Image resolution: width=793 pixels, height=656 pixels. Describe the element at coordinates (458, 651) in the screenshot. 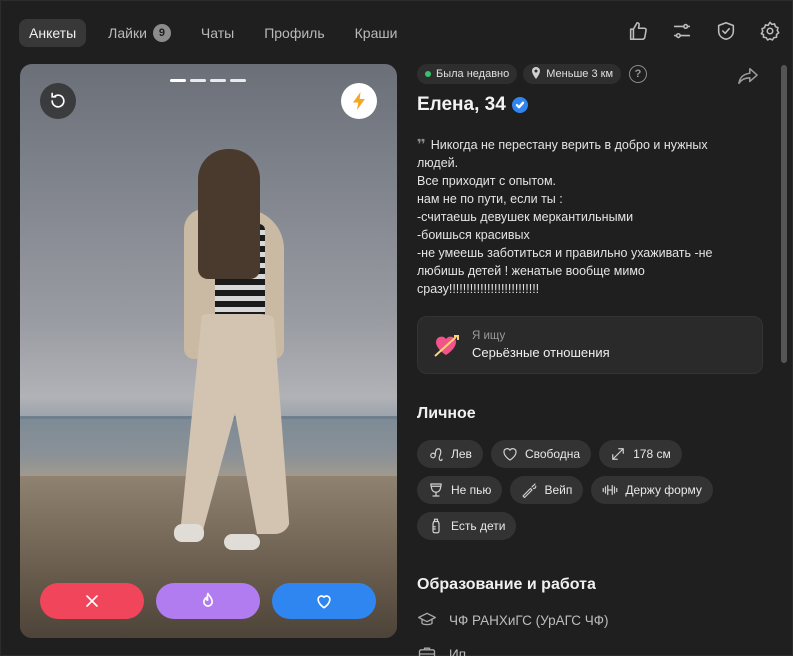

I see `work-text: Ип` at that location.